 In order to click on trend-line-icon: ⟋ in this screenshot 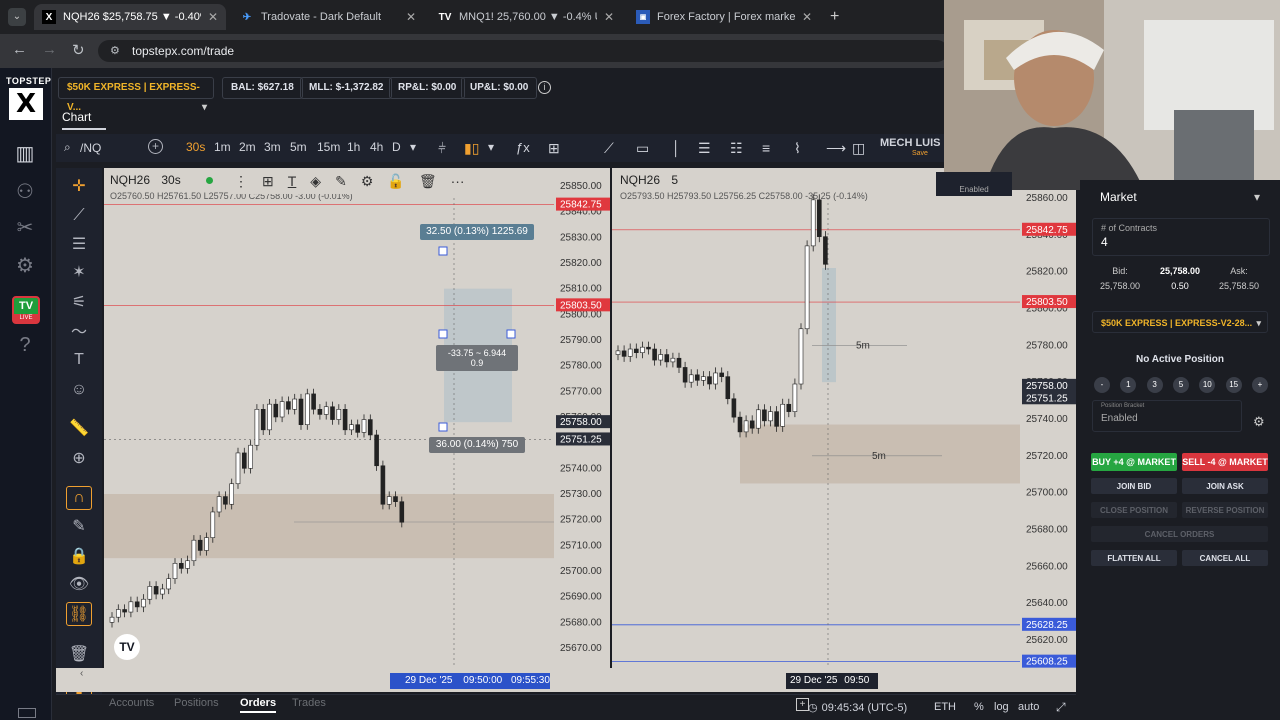, I will do `click(609, 148)`.